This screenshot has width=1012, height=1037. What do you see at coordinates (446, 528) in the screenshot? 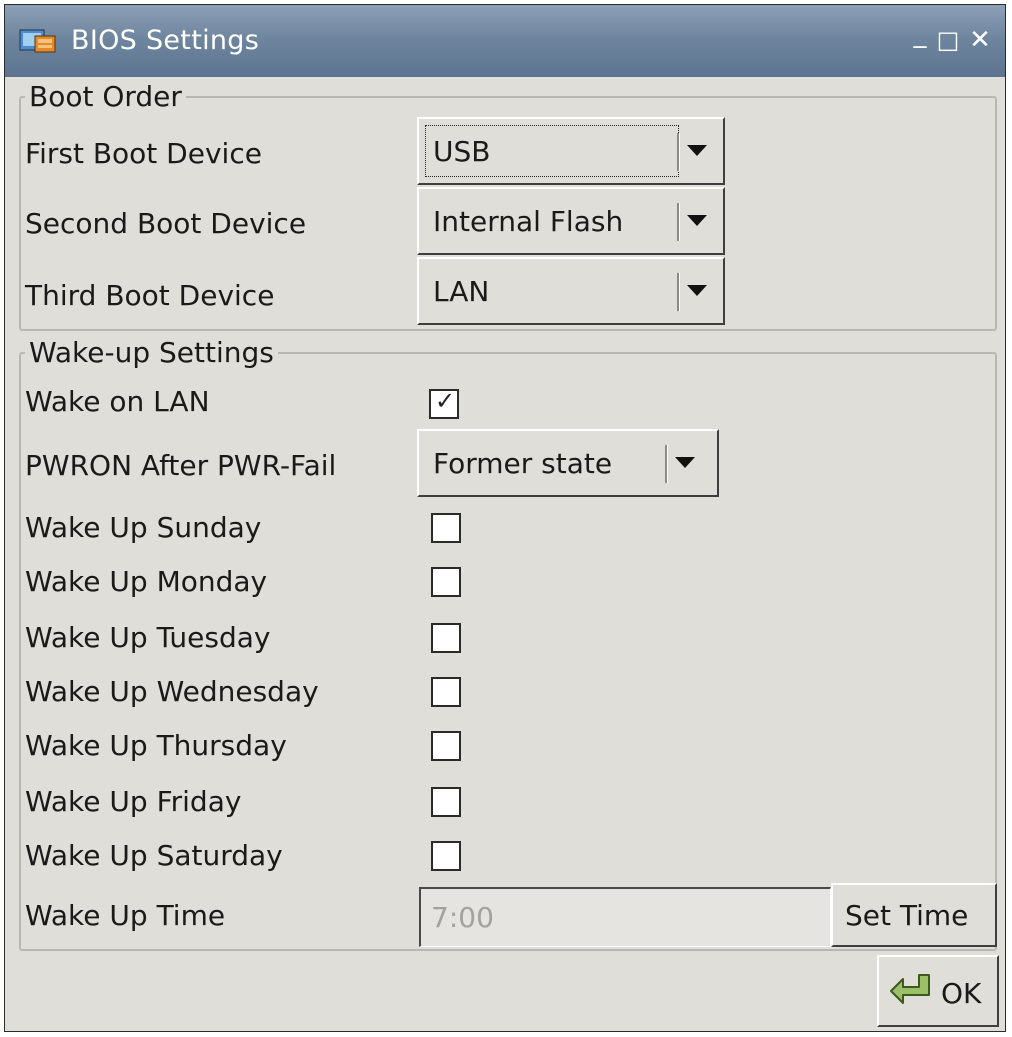
I see `wake-up-sunday-checkbox` at bounding box center [446, 528].